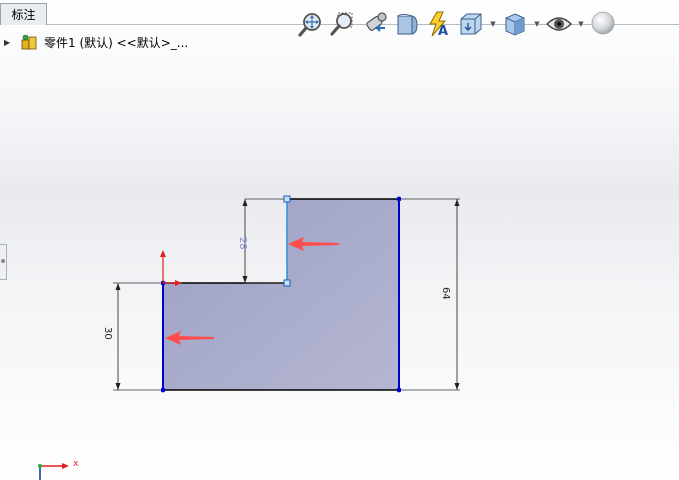  I want to click on sketch-region, so click(281, 294).